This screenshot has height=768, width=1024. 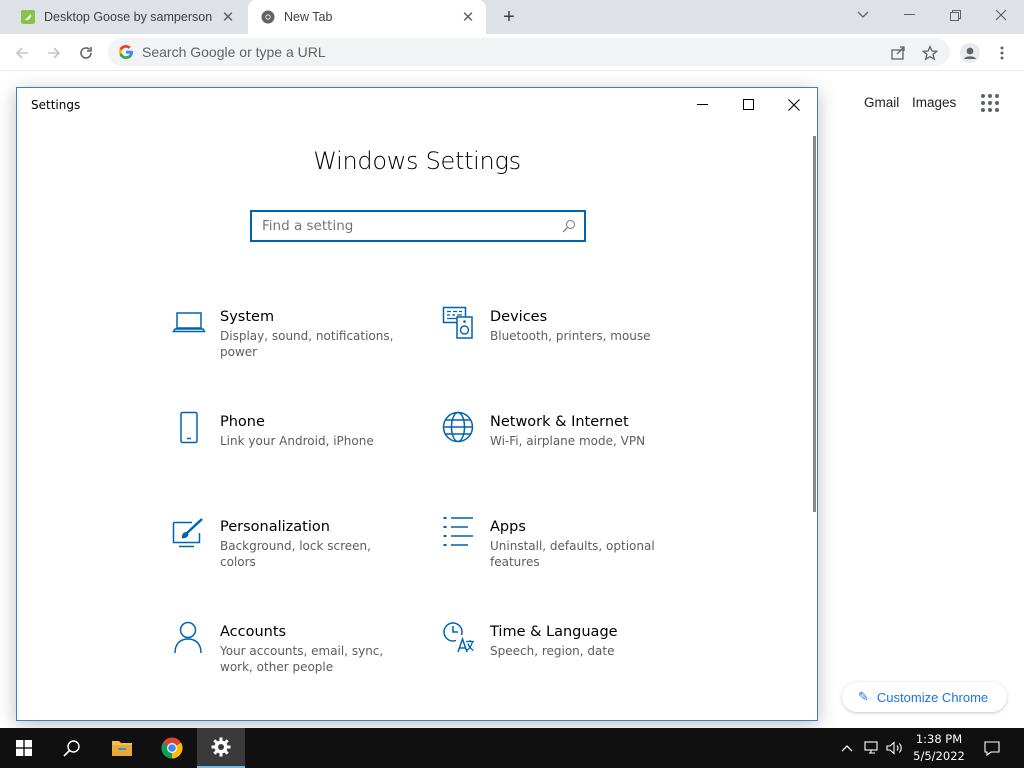 I want to click on phone-icon, so click(x=189, y=427).